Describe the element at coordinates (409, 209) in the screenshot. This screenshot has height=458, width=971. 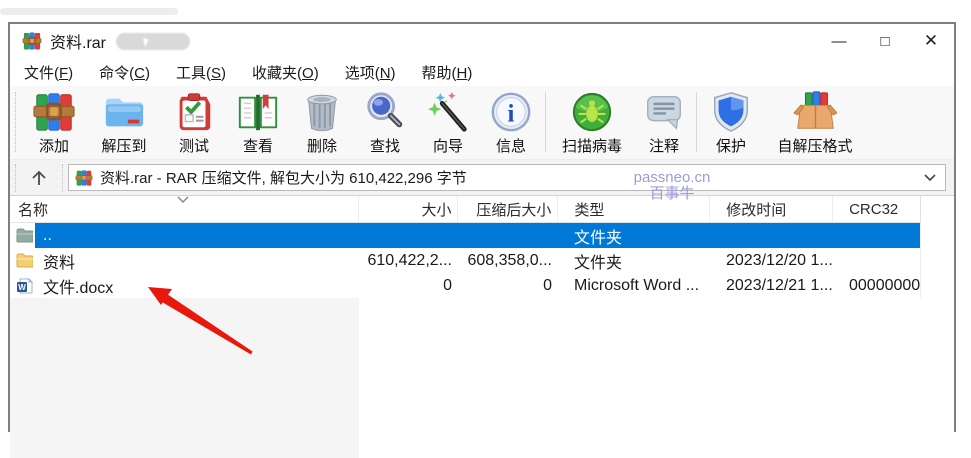
I see `column-header-size: 大小` at that location.